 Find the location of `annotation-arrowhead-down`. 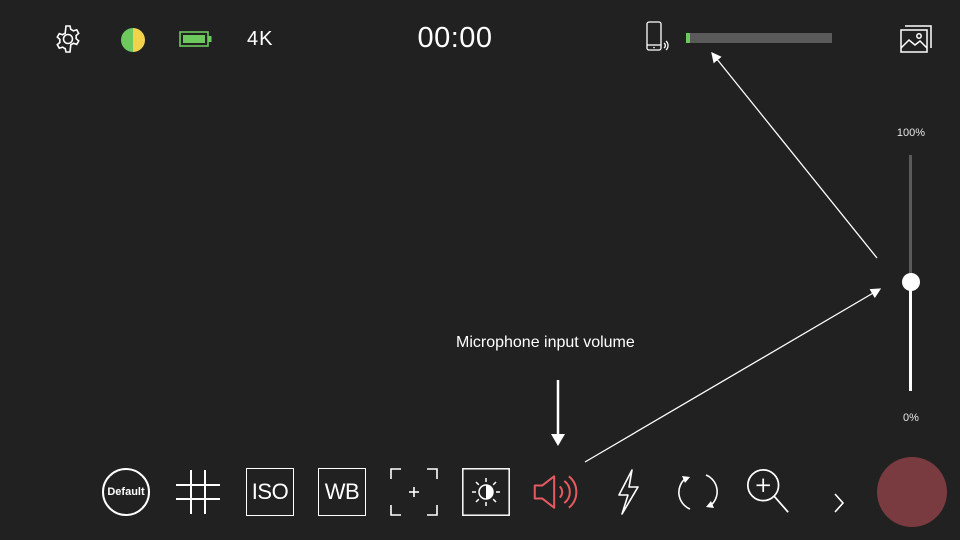

annotation-arrowhead-down is located at coordinates (558, 440).